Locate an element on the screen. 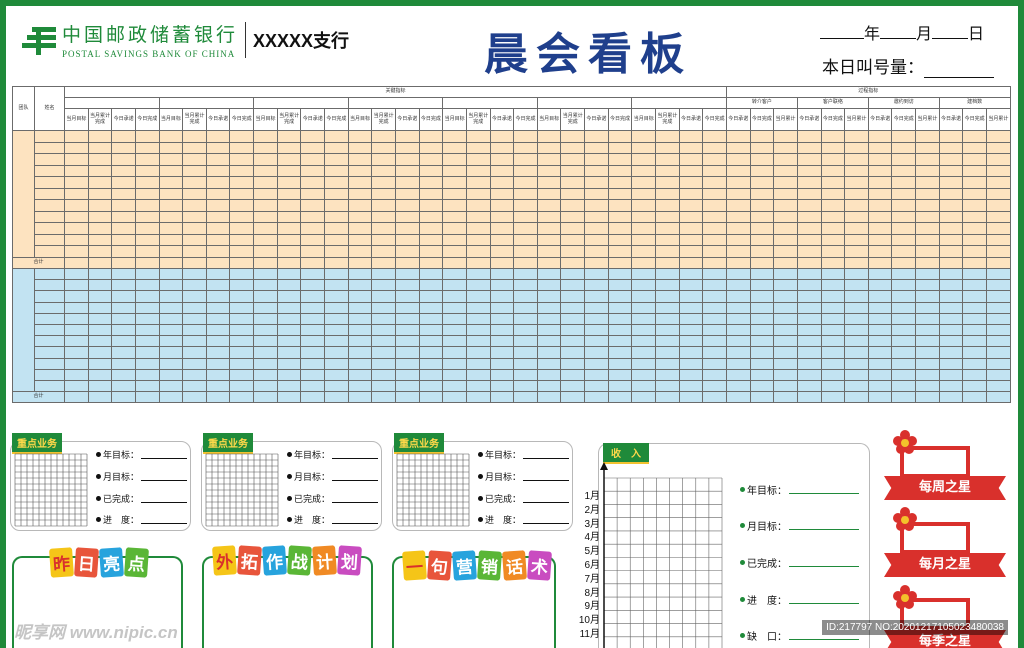 The image size is (1024, 648). sub-col-header: 当月目标 is located at coordinates (265, 119).